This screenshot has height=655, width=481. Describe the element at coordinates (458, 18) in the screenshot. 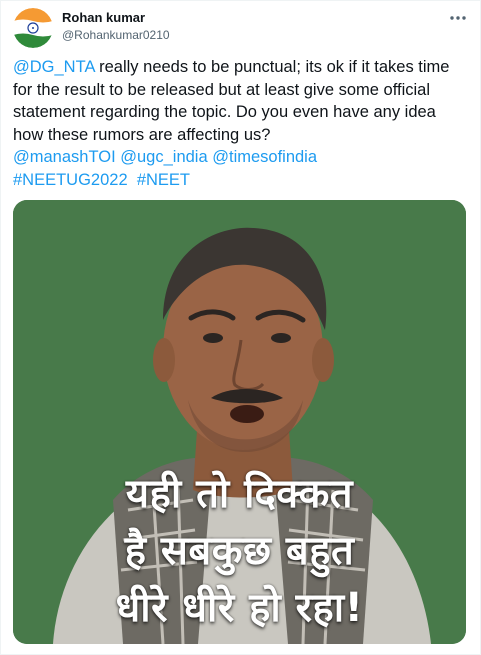

I see `more-options-icon` at that location.